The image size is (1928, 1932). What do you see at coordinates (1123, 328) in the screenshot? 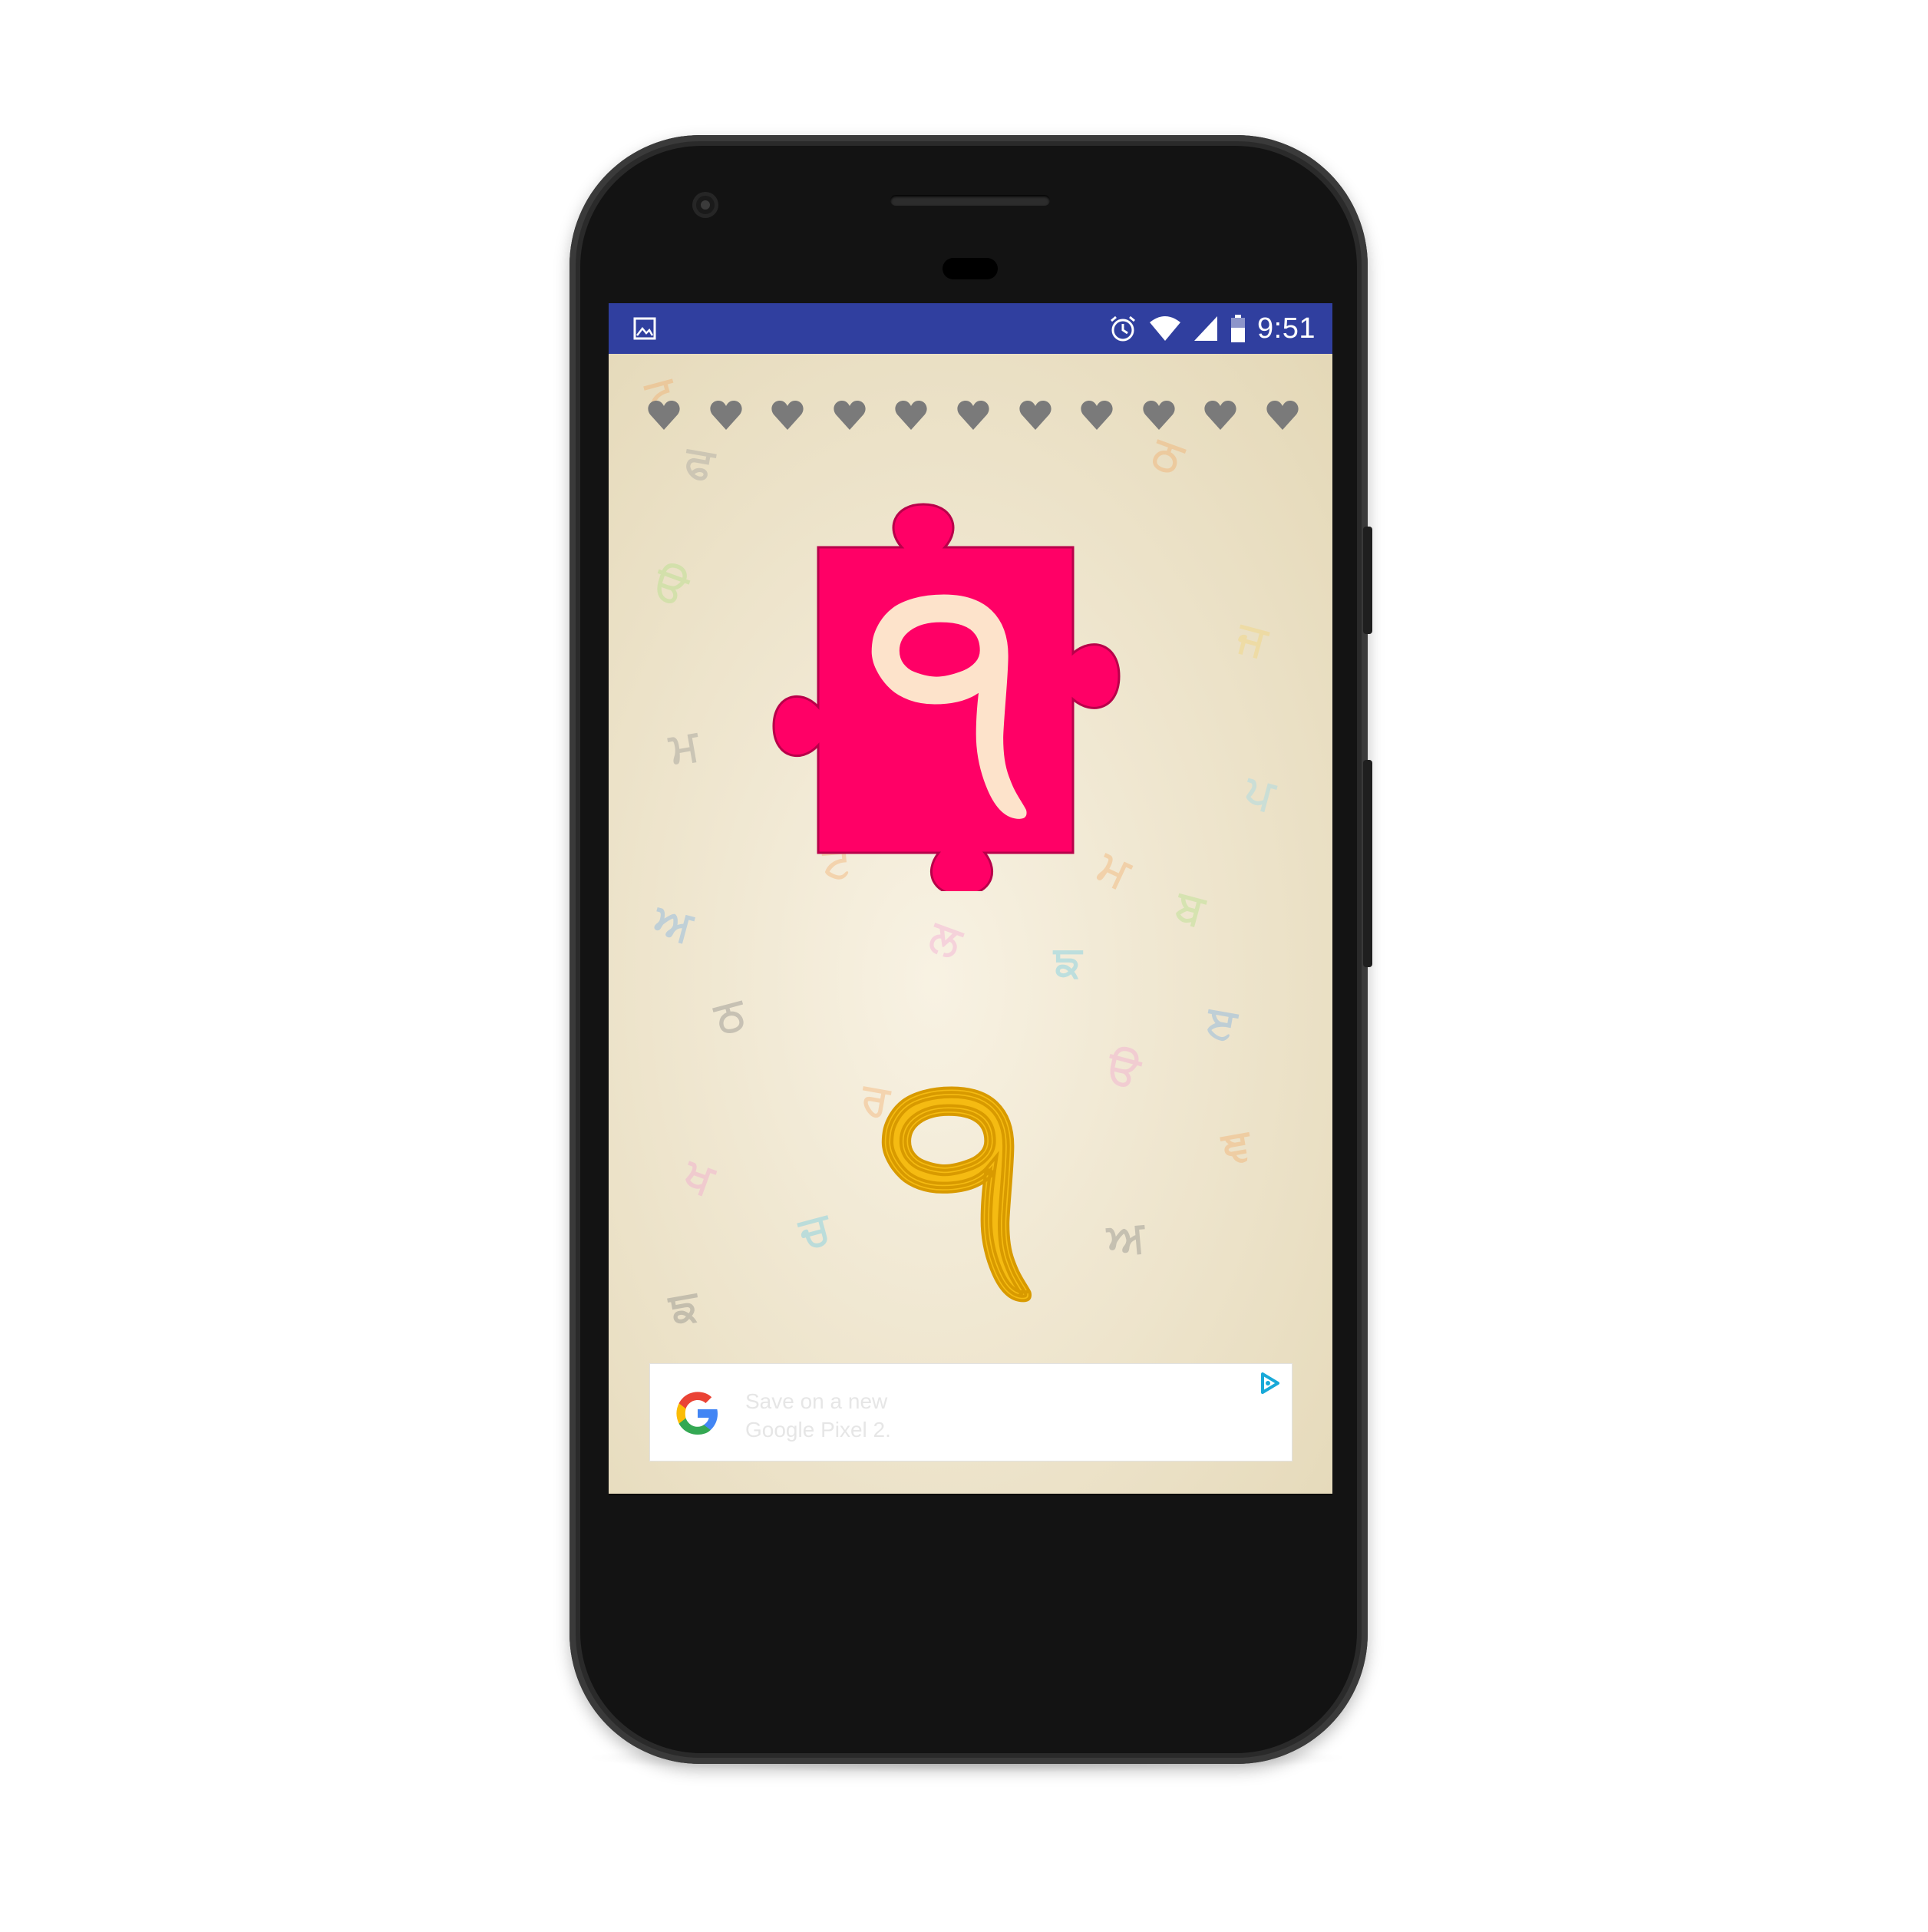
I see `alarm-icon` at bounding box center [1123, 328].